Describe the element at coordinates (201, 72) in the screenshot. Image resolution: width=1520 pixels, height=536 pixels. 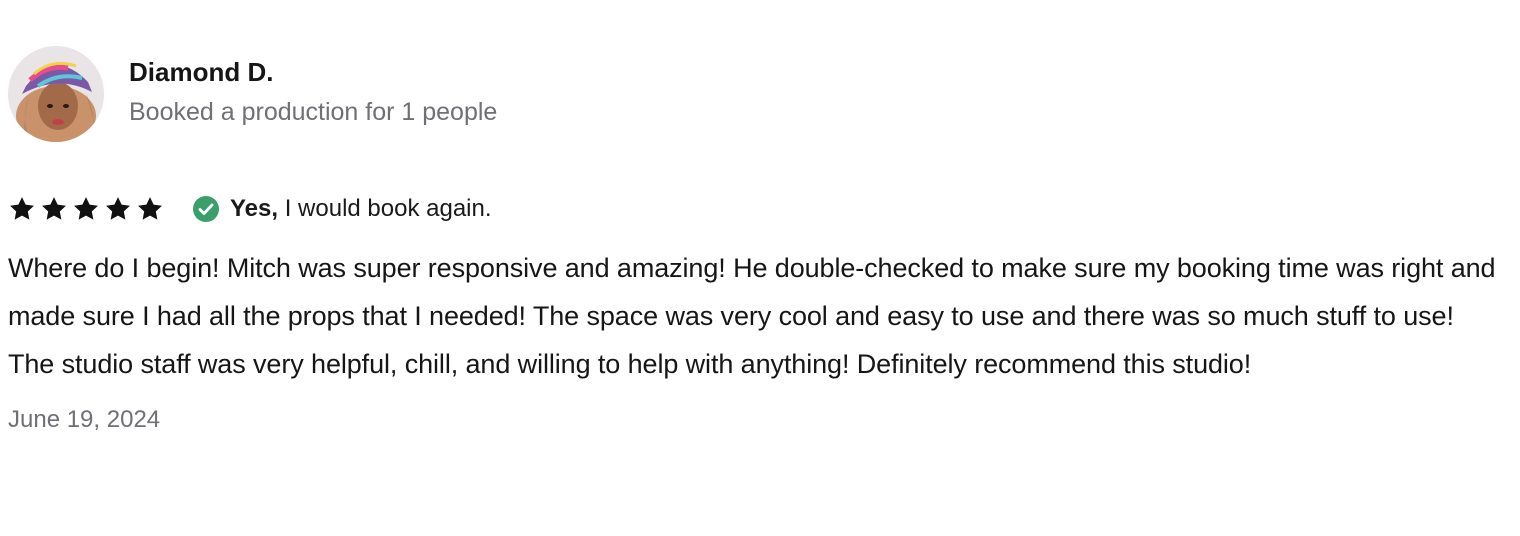
I see `reviewer-name: Diamond D.` at that location.